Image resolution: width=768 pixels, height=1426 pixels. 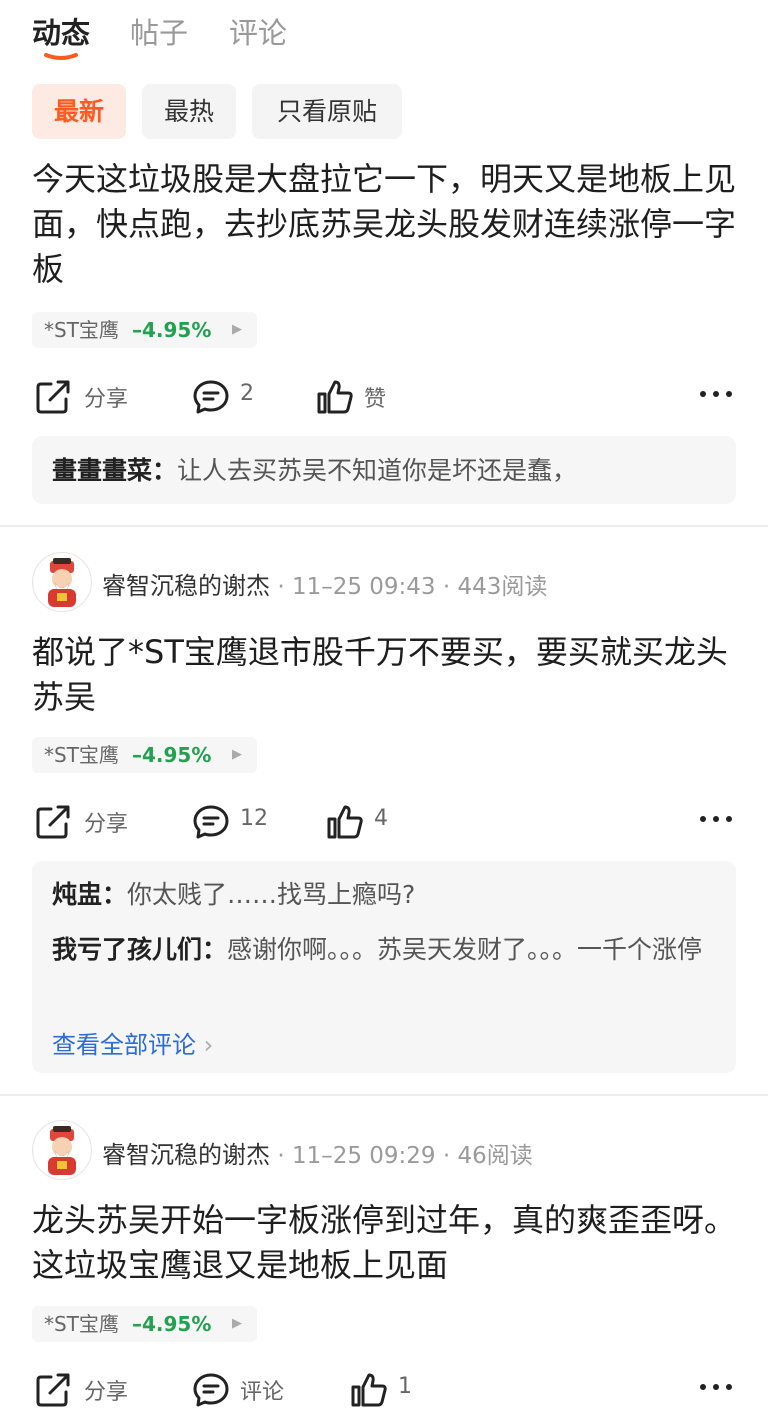 I want to click on post-text: 龙头苏吴开始一字板涨停到过年，真的爽歪歪呀。这垃圾宝鹰退又是地板上见面, so click(x=388, y=1243).